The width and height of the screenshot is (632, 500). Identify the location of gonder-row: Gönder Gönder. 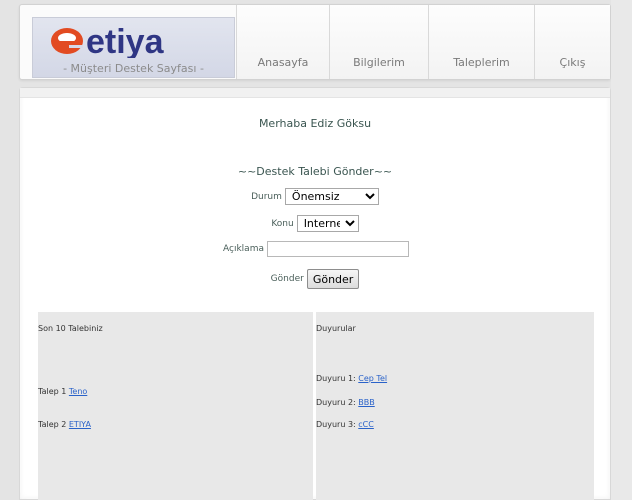
(315, 279).